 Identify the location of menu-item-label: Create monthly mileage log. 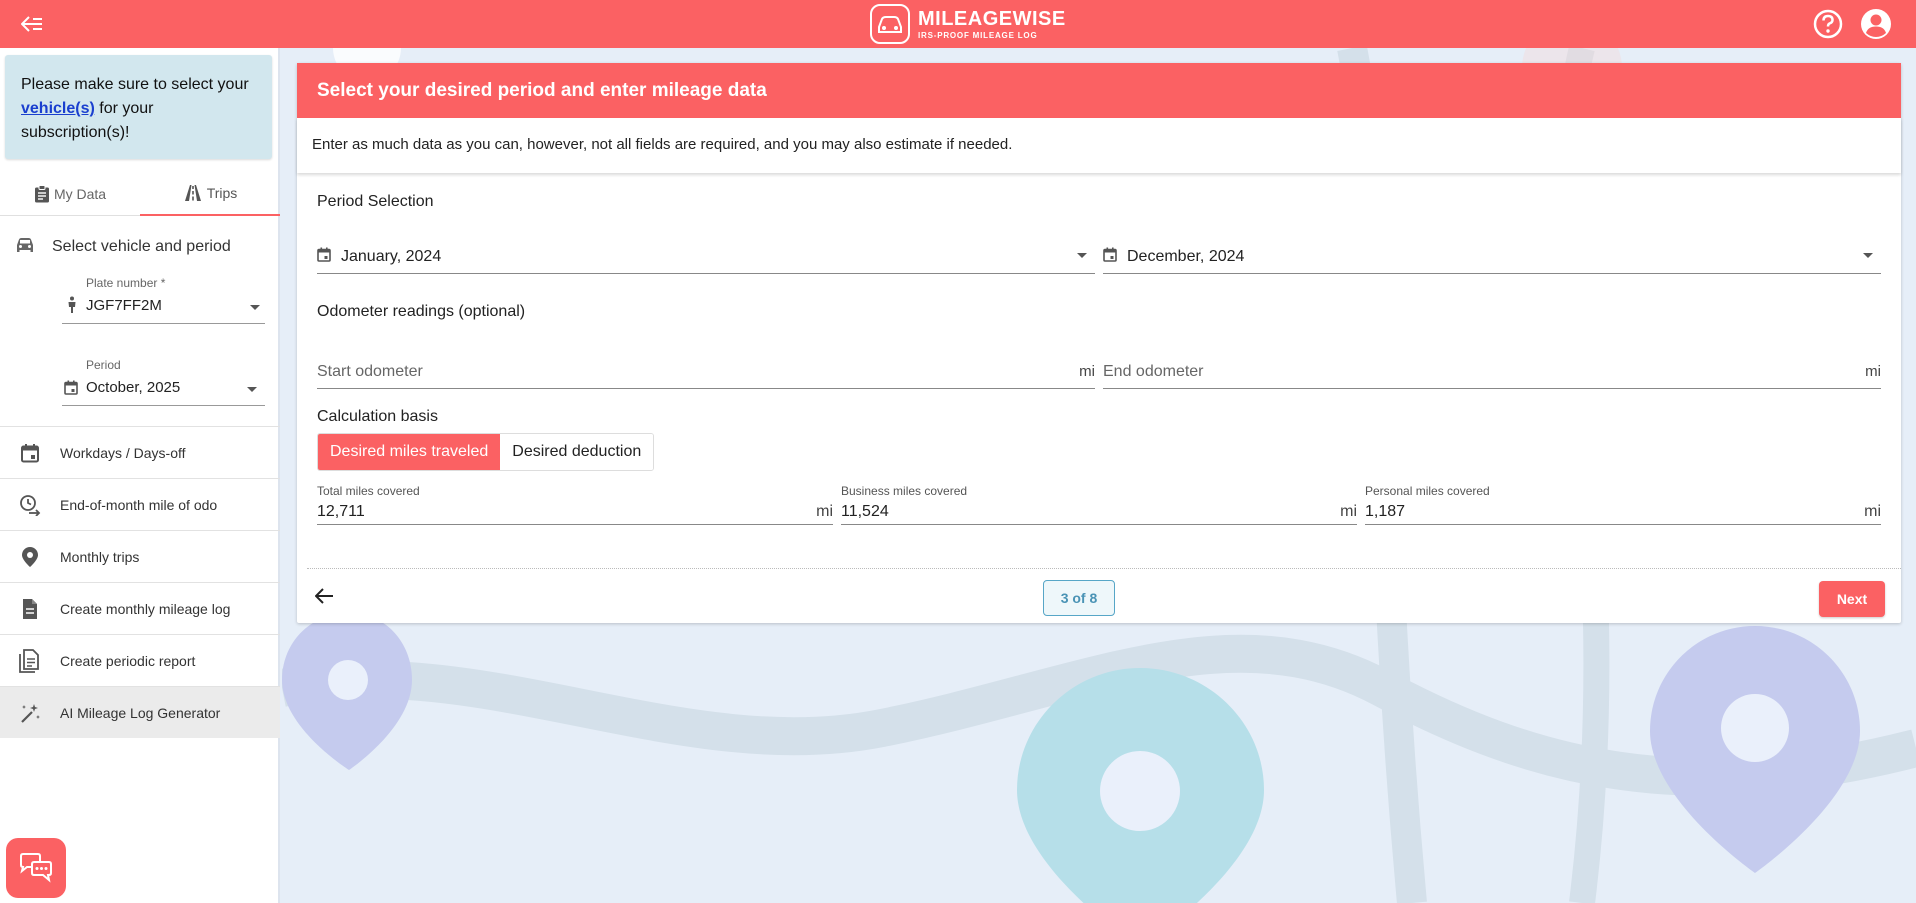
(145, 608).